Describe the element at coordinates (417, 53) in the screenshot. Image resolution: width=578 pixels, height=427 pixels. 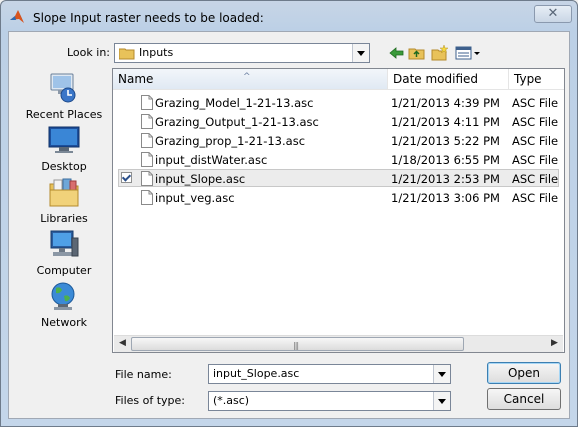
I see `up-folder-icon` at that location.